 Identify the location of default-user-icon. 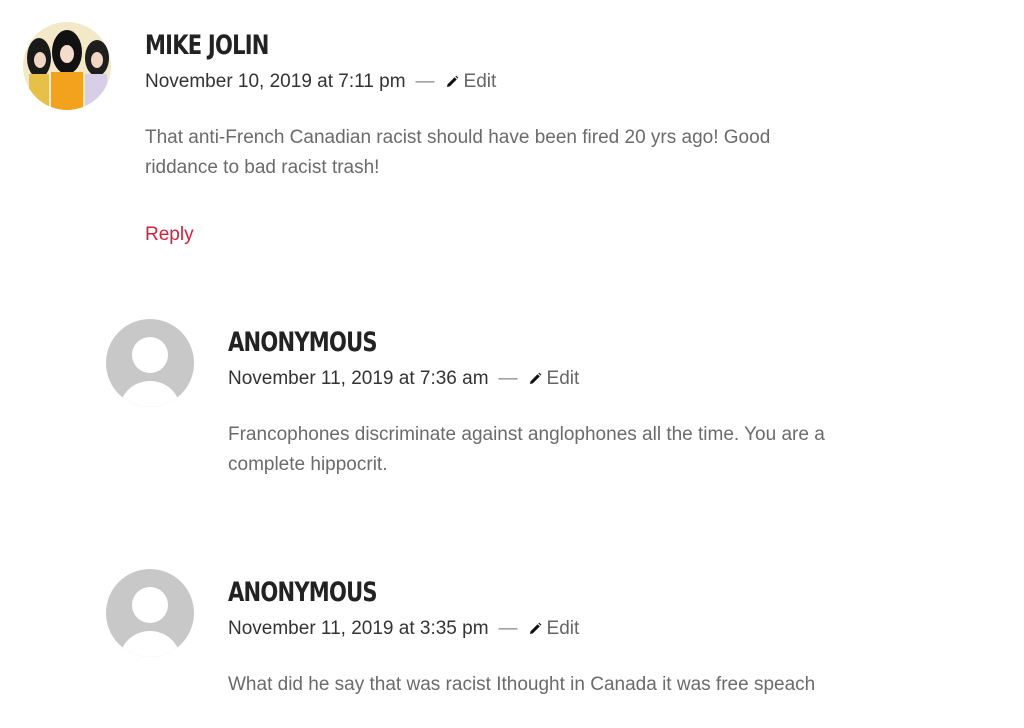
(150, 613).